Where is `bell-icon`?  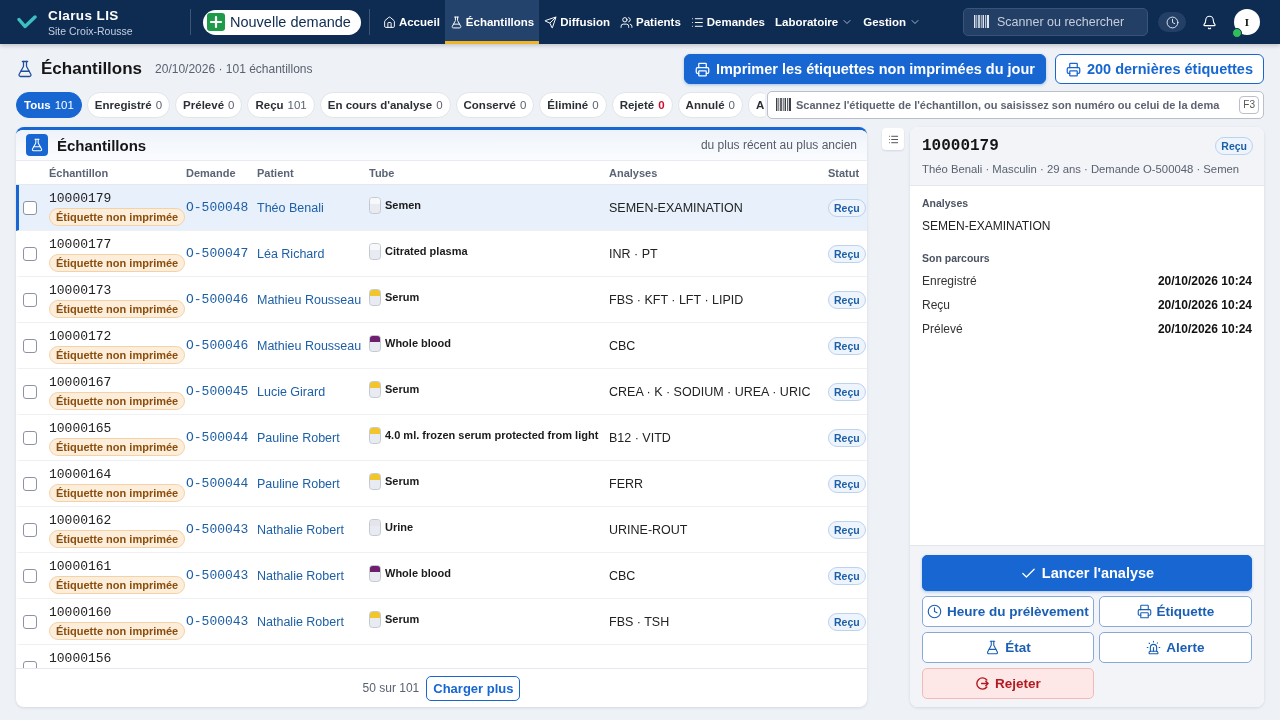
bell-icon is located at coordinates (1209, 22).